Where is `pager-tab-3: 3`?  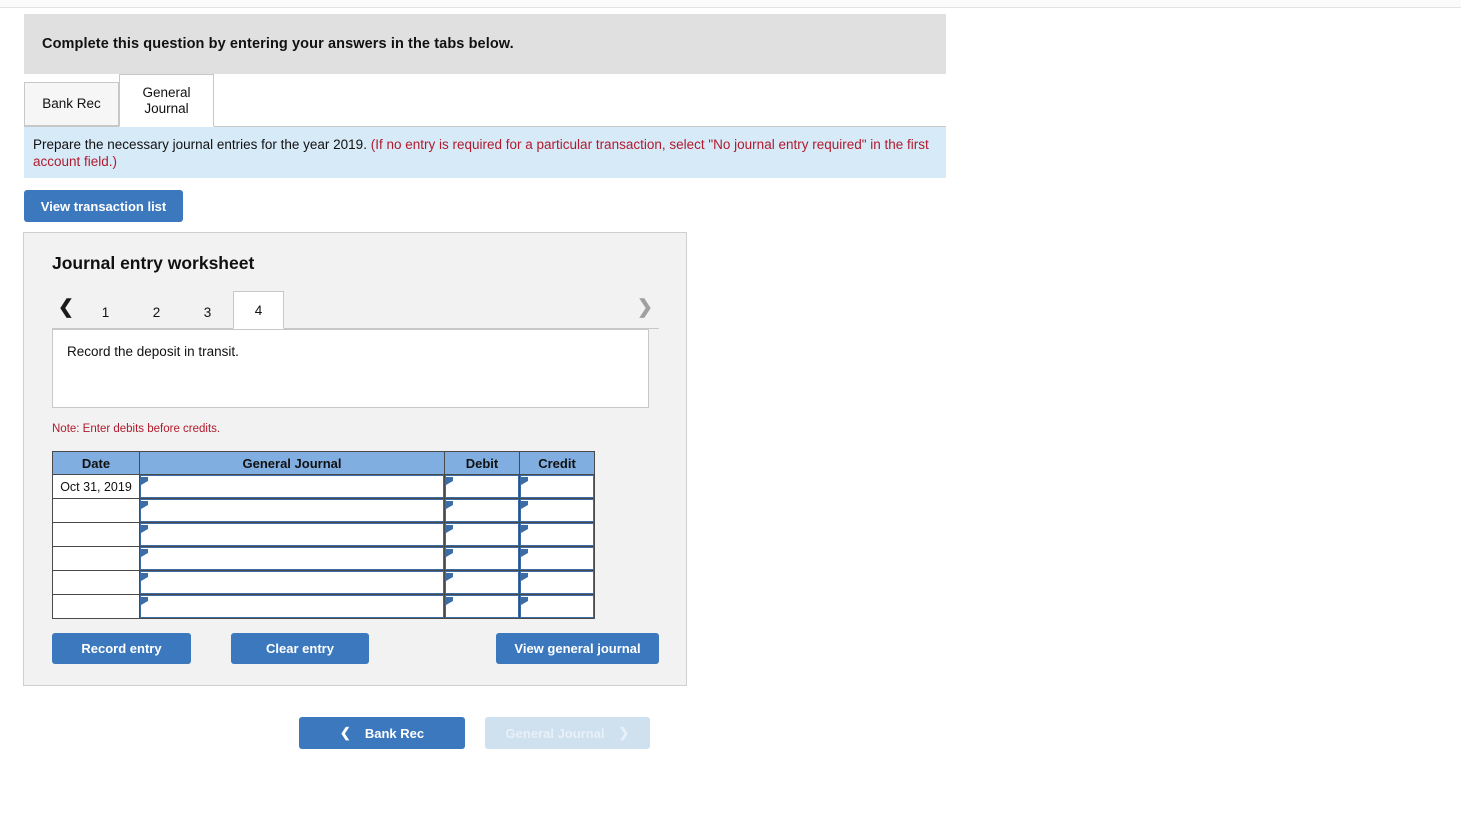 pager-tab-3: 3 is located at coordinates (207, 312).